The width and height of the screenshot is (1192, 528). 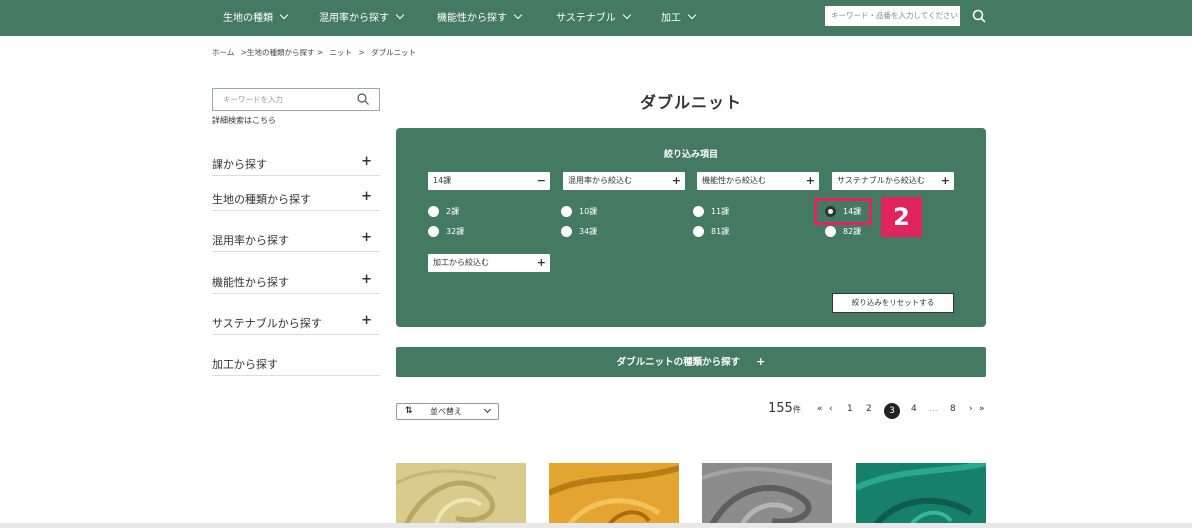 What do you see at coordinates (296, 240) in the screenshot?
I see `sidebar-item-blend-ratio: 混用率から探す +` at bounding box center [296, 240].